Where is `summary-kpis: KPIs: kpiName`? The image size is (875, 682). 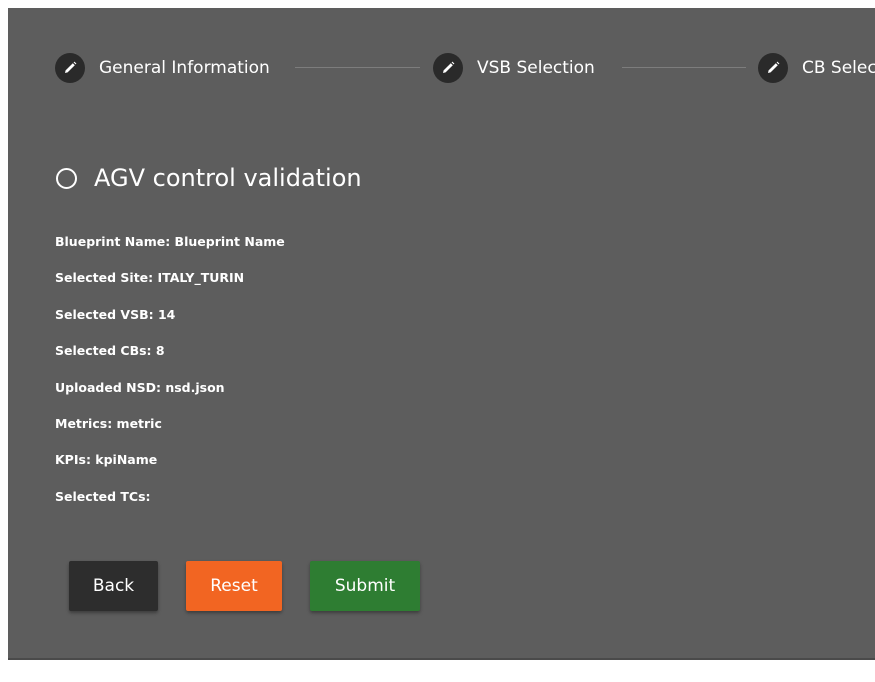
summary-kpis: KPIs: kpiName is located at coordinates (106, 460).